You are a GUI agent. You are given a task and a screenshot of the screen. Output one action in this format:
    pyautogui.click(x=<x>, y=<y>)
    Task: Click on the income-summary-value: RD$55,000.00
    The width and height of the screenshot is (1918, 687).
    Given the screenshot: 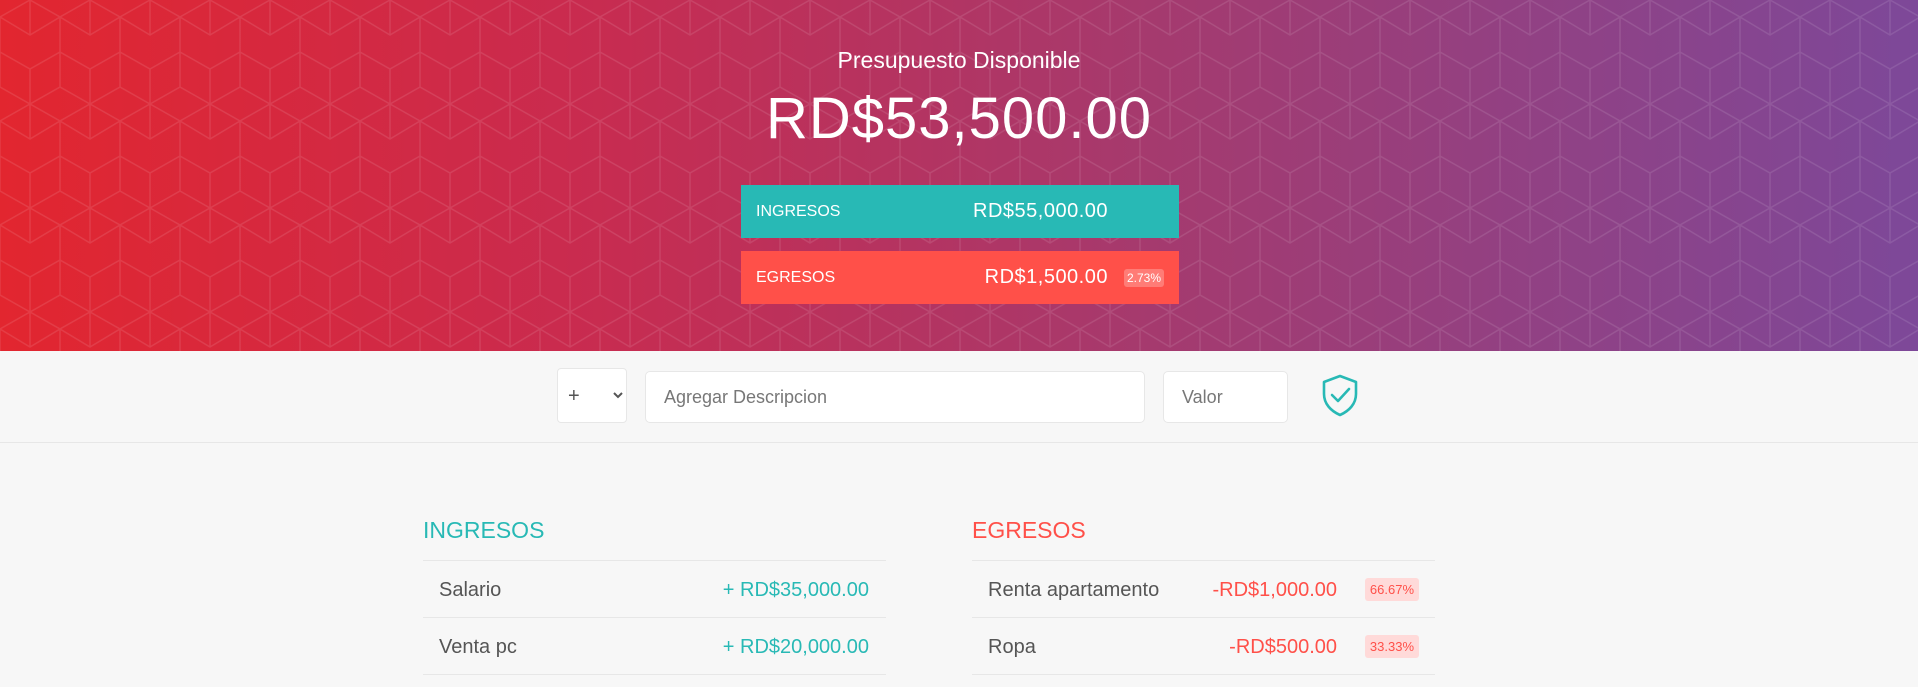 What is the action you would take?
    pyautogui.click(x=1040, y=211)
    